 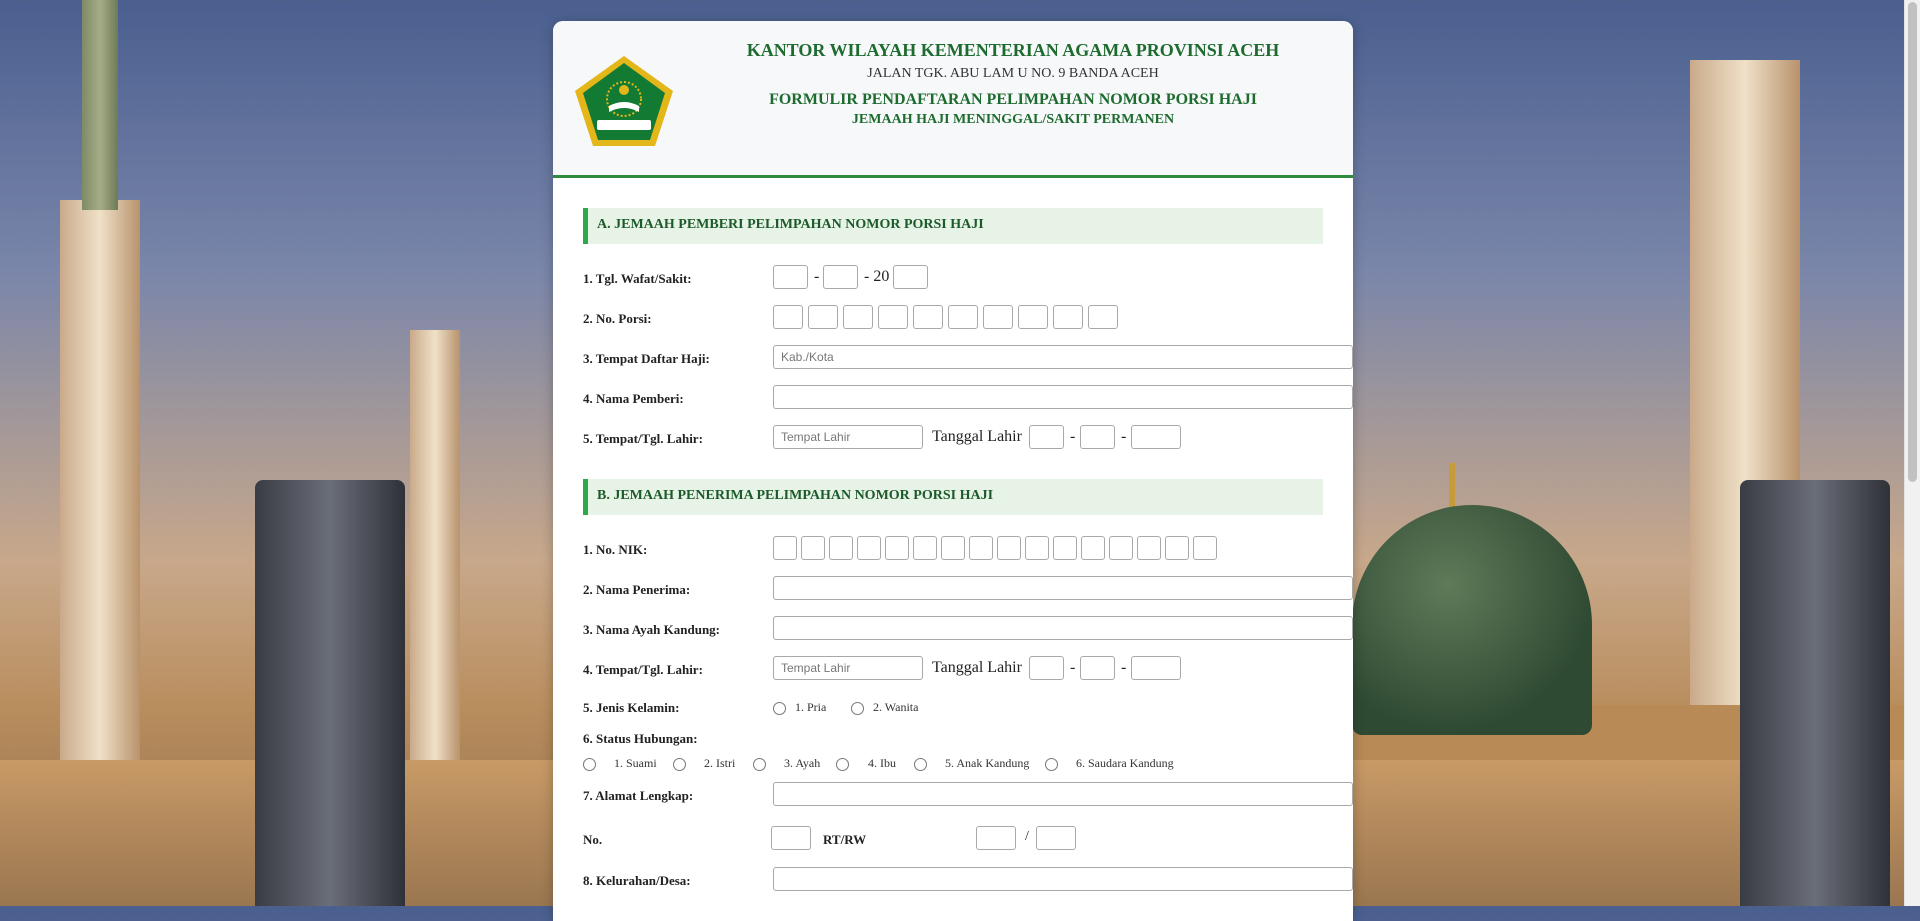 What do you see at coordinates (842, 764) in the screenshot?
I see `radio-ibu` at bounding box center [842, 764].